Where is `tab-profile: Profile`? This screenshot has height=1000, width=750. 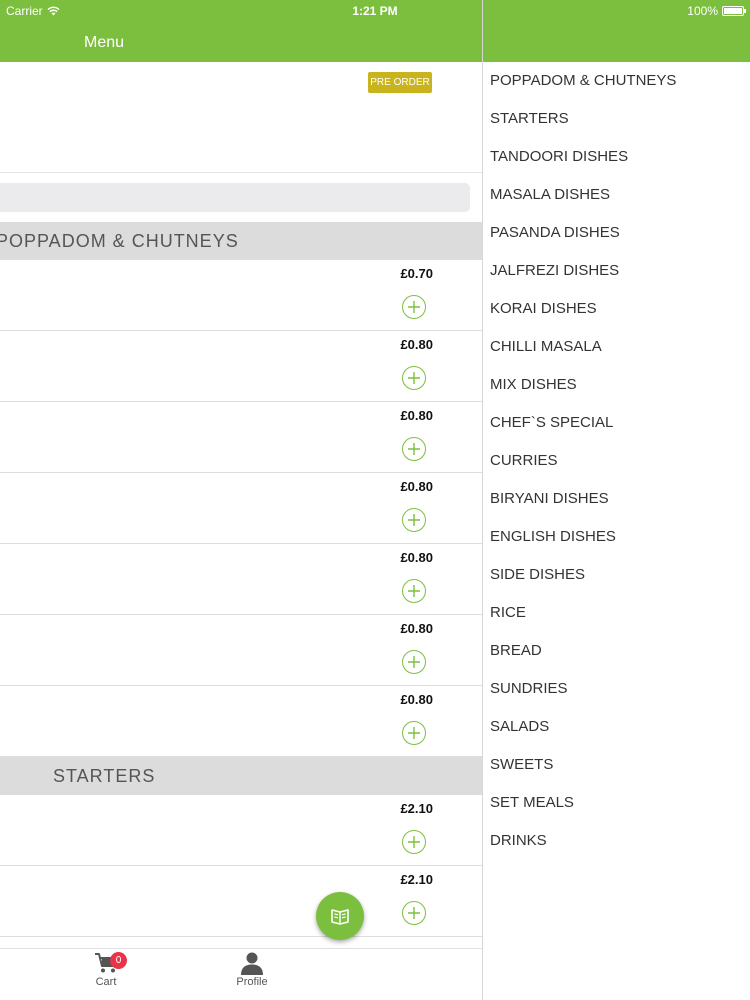
tab-profile: Profile is located at coordinates (252, 969).